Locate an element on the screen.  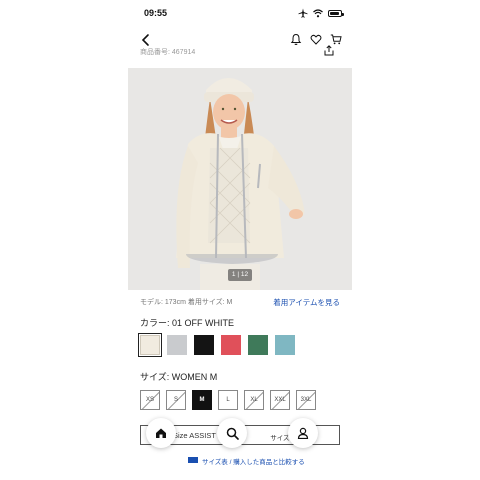
size-option-l: L is located at coordinates (228, 400).